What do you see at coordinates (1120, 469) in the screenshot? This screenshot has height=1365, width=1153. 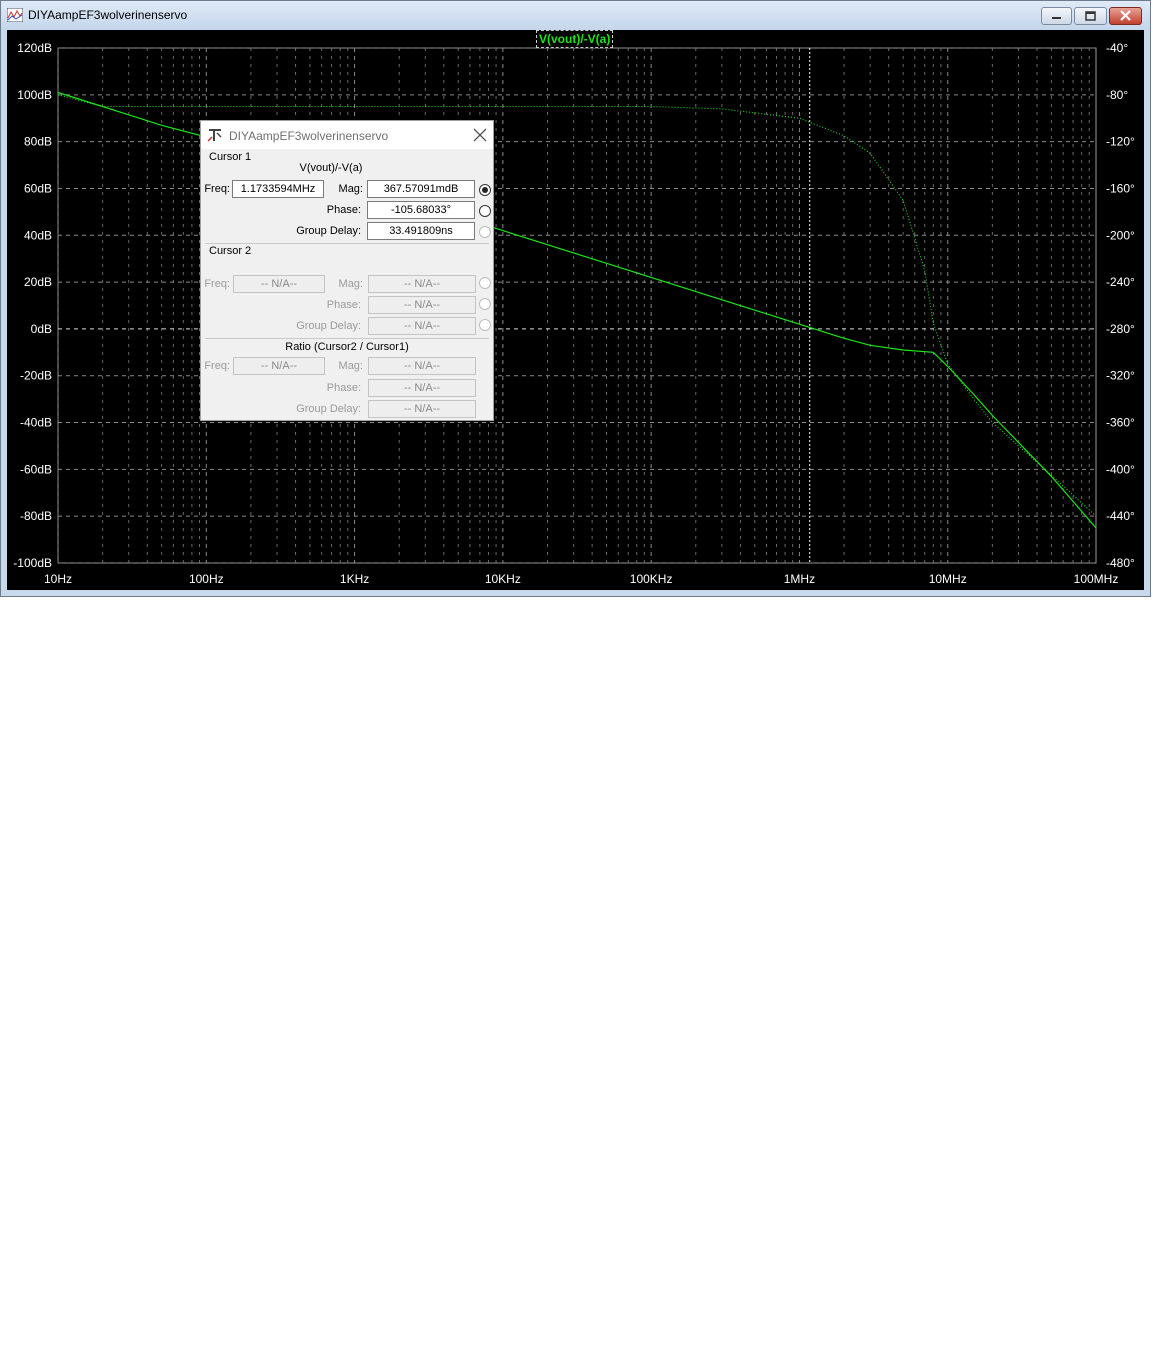 I see `y-tick-label-right: -400°` at bounding box center [1120, 469].